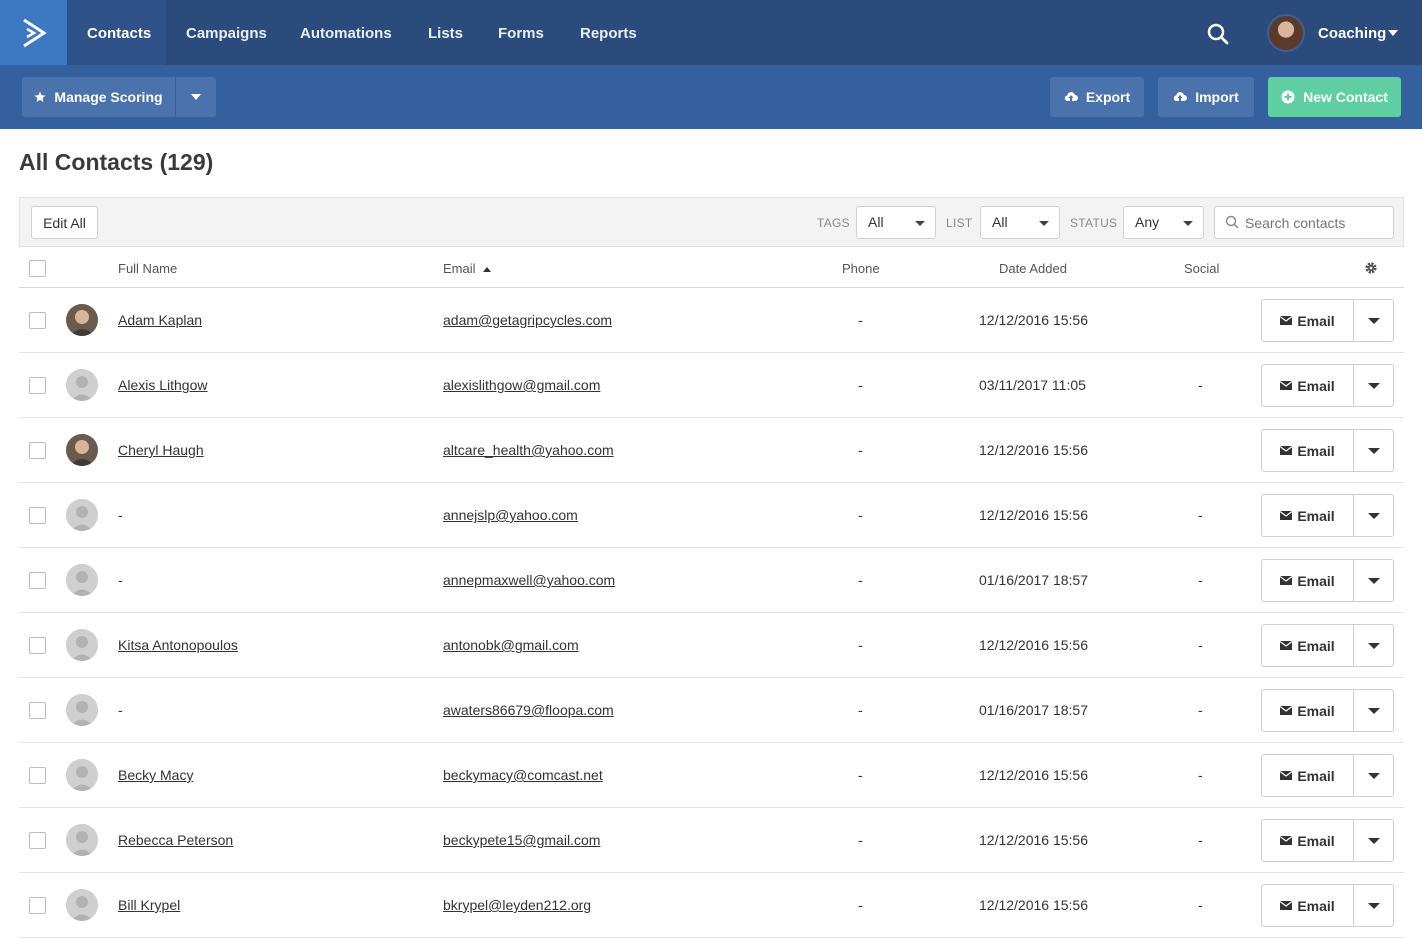 The image size is (1422, 938). Describe the element at coordinates (82, 775) in the screenshot. I see `default-avatar-icon` at that location.